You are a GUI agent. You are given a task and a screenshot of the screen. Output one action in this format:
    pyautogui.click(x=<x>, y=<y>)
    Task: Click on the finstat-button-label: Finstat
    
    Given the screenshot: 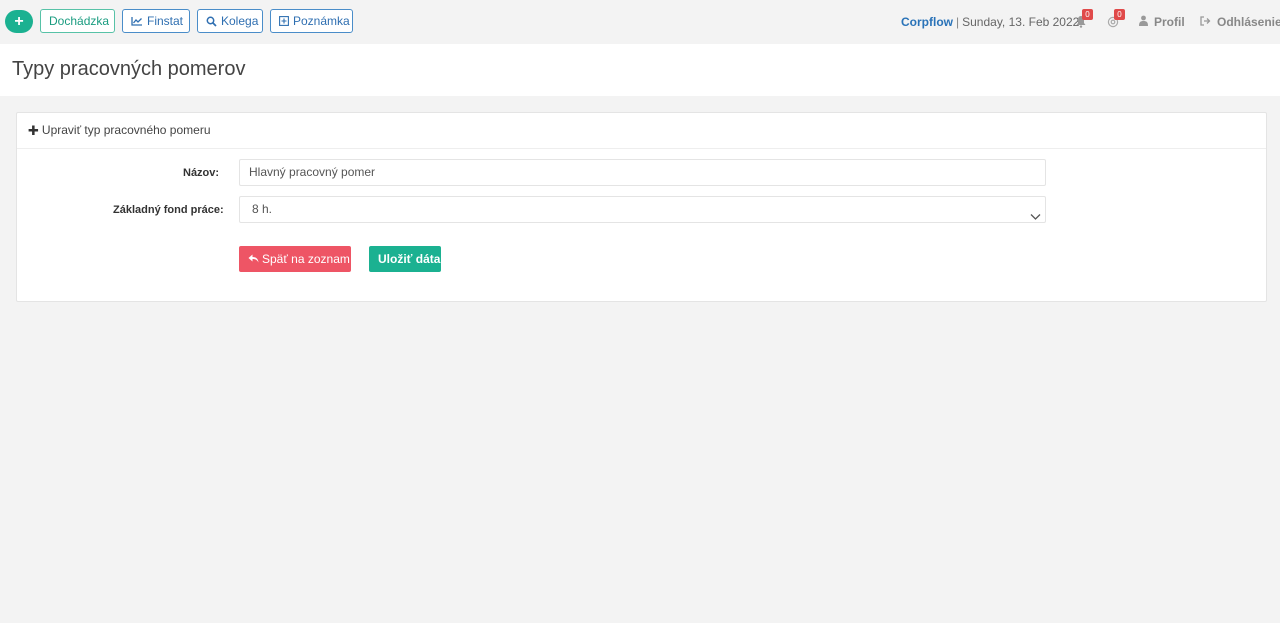 What is the action you would take?
    pyautogui.click(x=165, y=21)
    